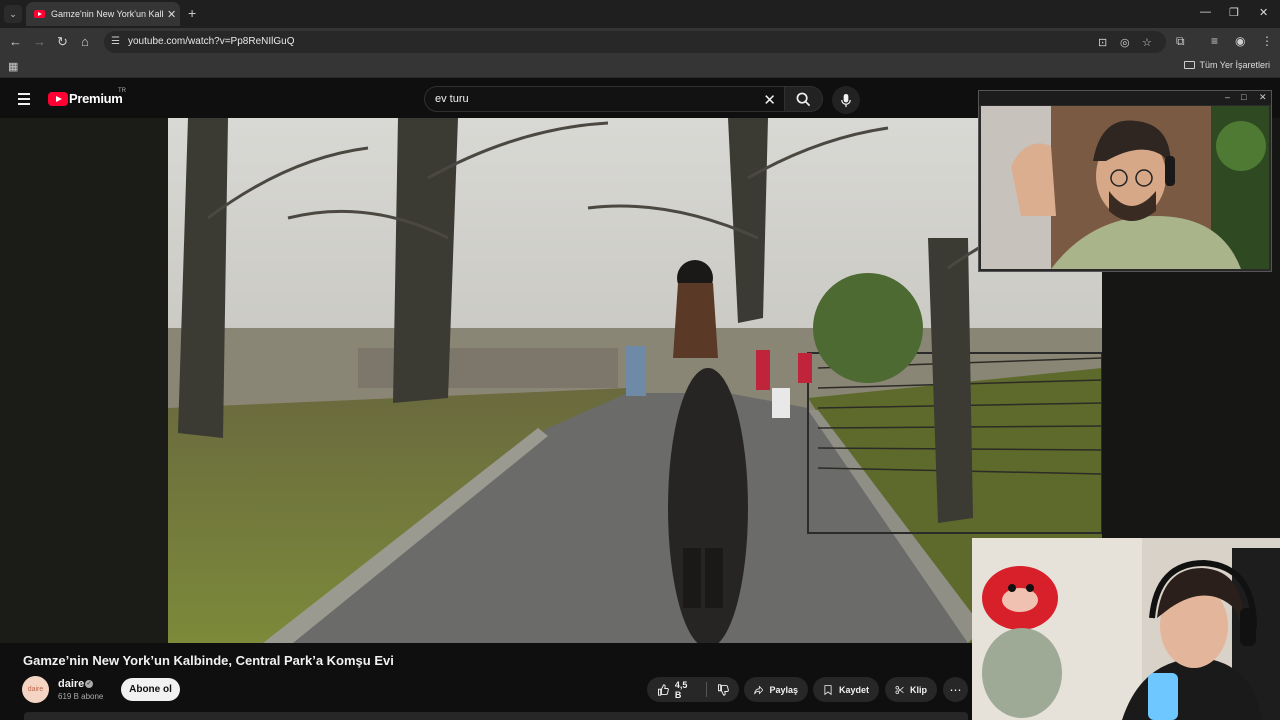  What do you see at coordinates (1267, 41) in the screenshot?
I see `browser-menu-icon: ⋮` at bounding box center [1267, 41].